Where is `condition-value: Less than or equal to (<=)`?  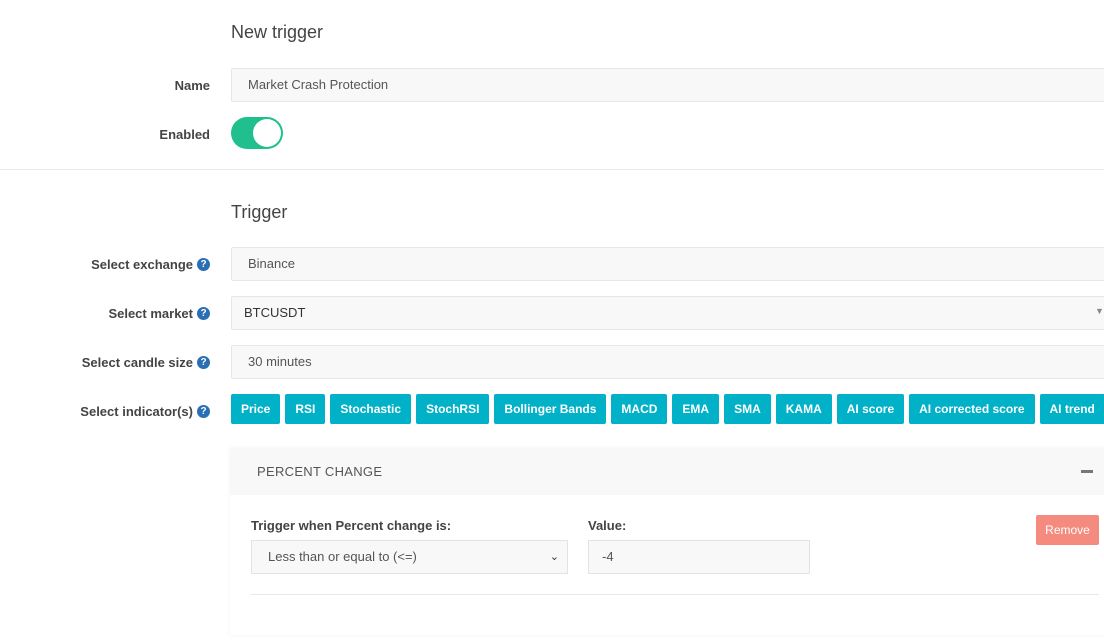 condition-value: Less than or equal to (<=) is located at coordinates (342, 556).